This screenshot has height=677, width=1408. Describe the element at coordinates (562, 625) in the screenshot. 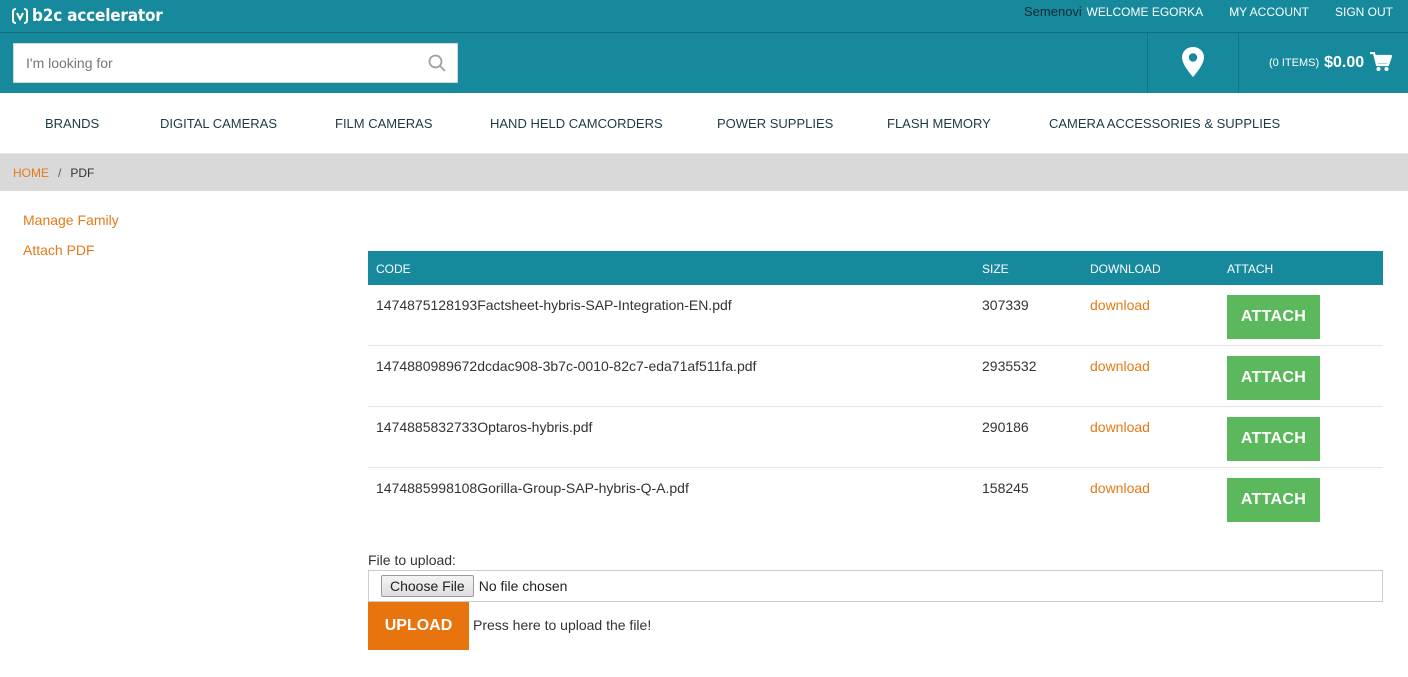

I see `upload-hint: Press here to upload the file!` at that location.